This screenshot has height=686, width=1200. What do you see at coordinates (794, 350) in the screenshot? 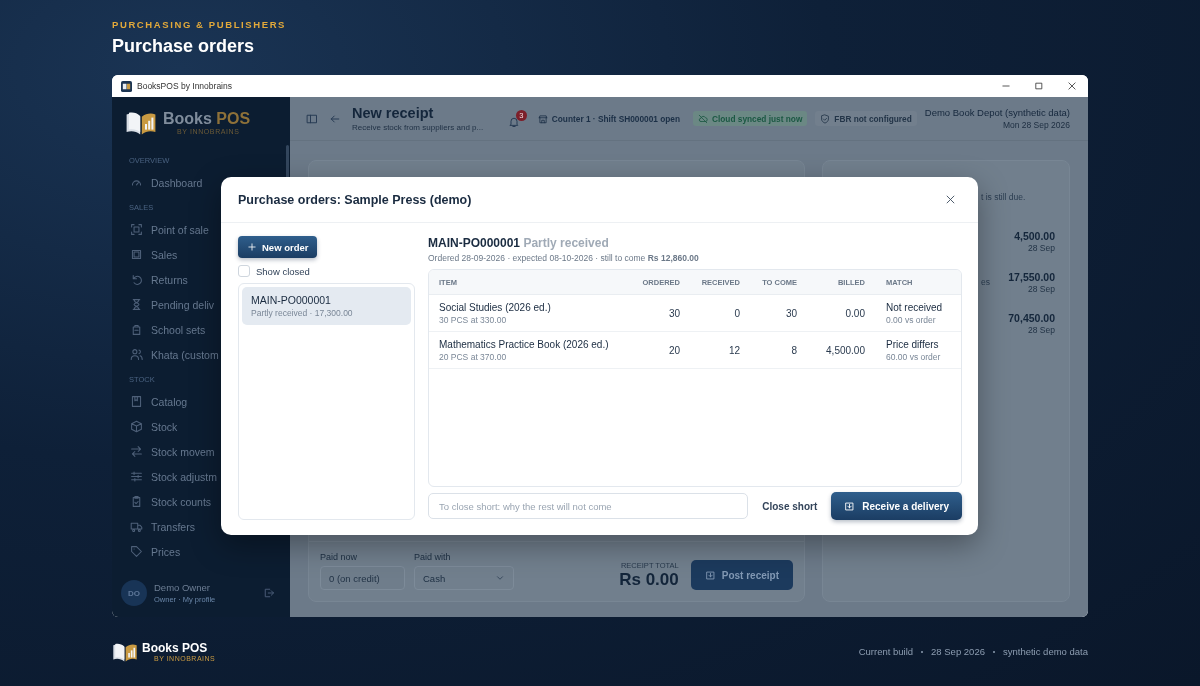
I see `table-cell: 8` at bounding box center [794, 350].